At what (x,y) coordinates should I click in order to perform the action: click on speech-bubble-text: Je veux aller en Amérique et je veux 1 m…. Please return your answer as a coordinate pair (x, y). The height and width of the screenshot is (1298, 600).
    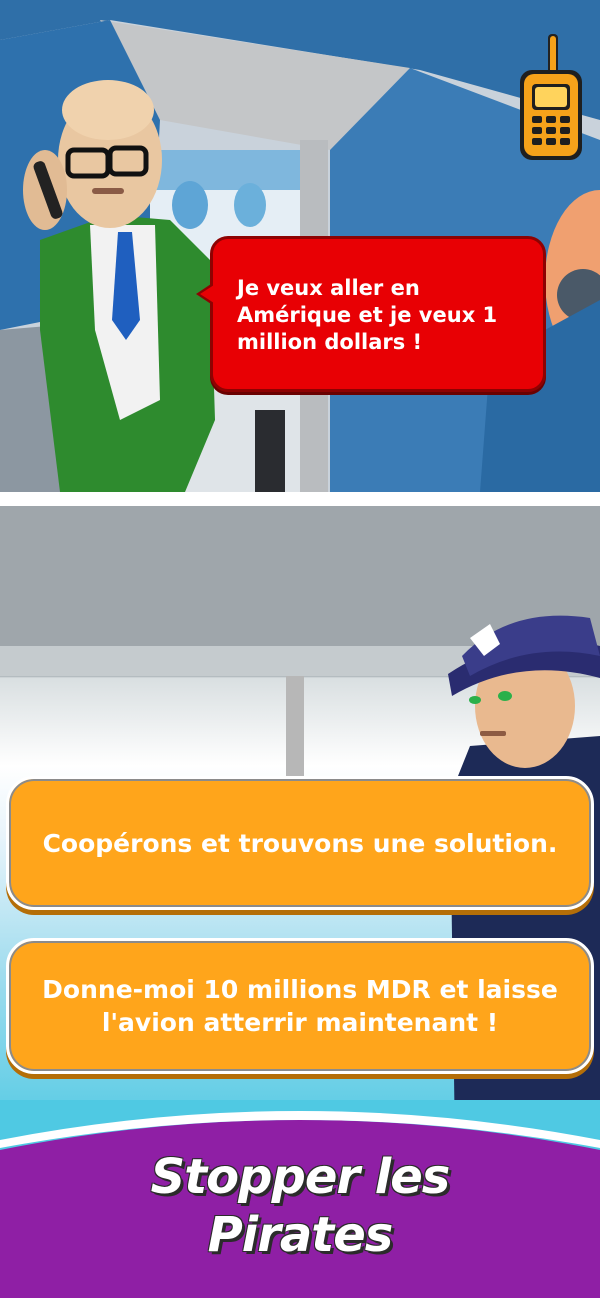
    Looking at the image, I should click on (367, 315).